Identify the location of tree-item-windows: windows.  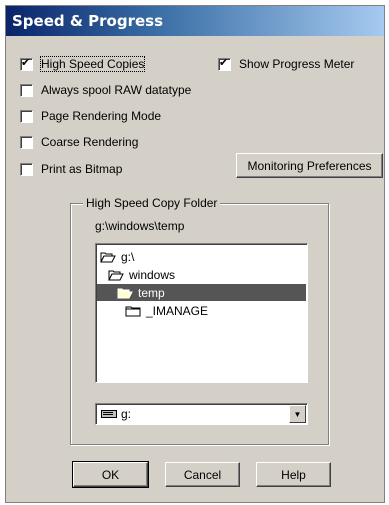
(141, 274).